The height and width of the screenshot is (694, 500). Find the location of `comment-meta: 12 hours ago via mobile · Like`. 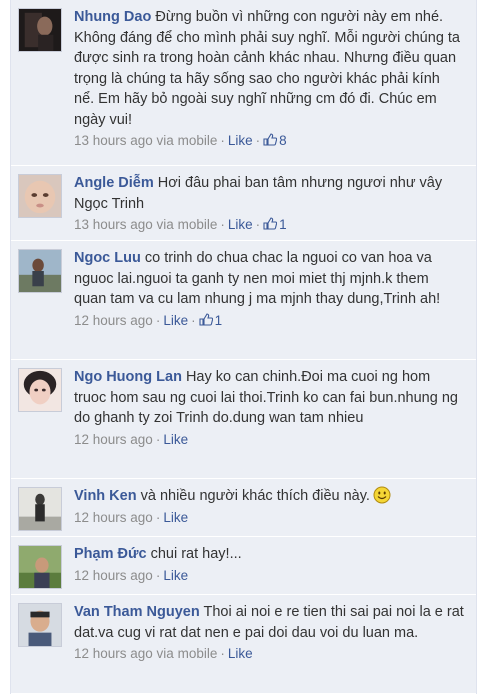

comment-meta: 12 hours ago via mobile · Like is located at coordinates (163, 653).